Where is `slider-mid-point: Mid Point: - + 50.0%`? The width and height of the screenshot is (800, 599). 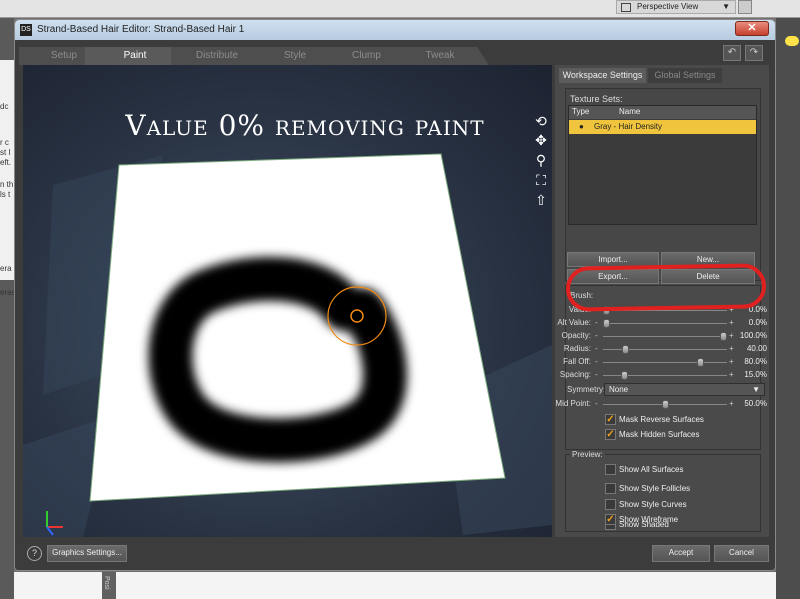 slider-mid-point: Mid Point: - + 50.0% is located at coordinates (662, 405).